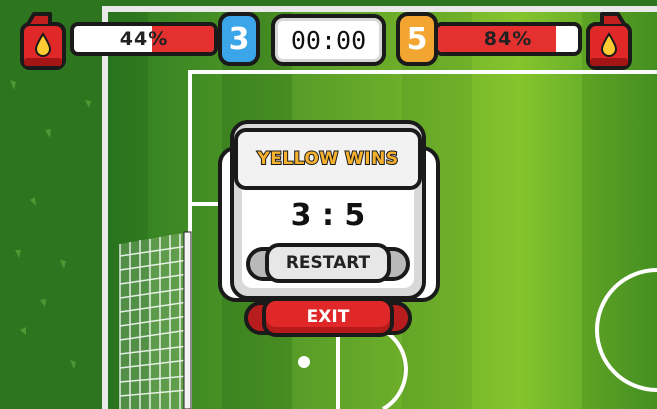 The height and width of the screenshot is (409, 657). I want to click on right-fuel-bar: 84%, so click(508, 39).